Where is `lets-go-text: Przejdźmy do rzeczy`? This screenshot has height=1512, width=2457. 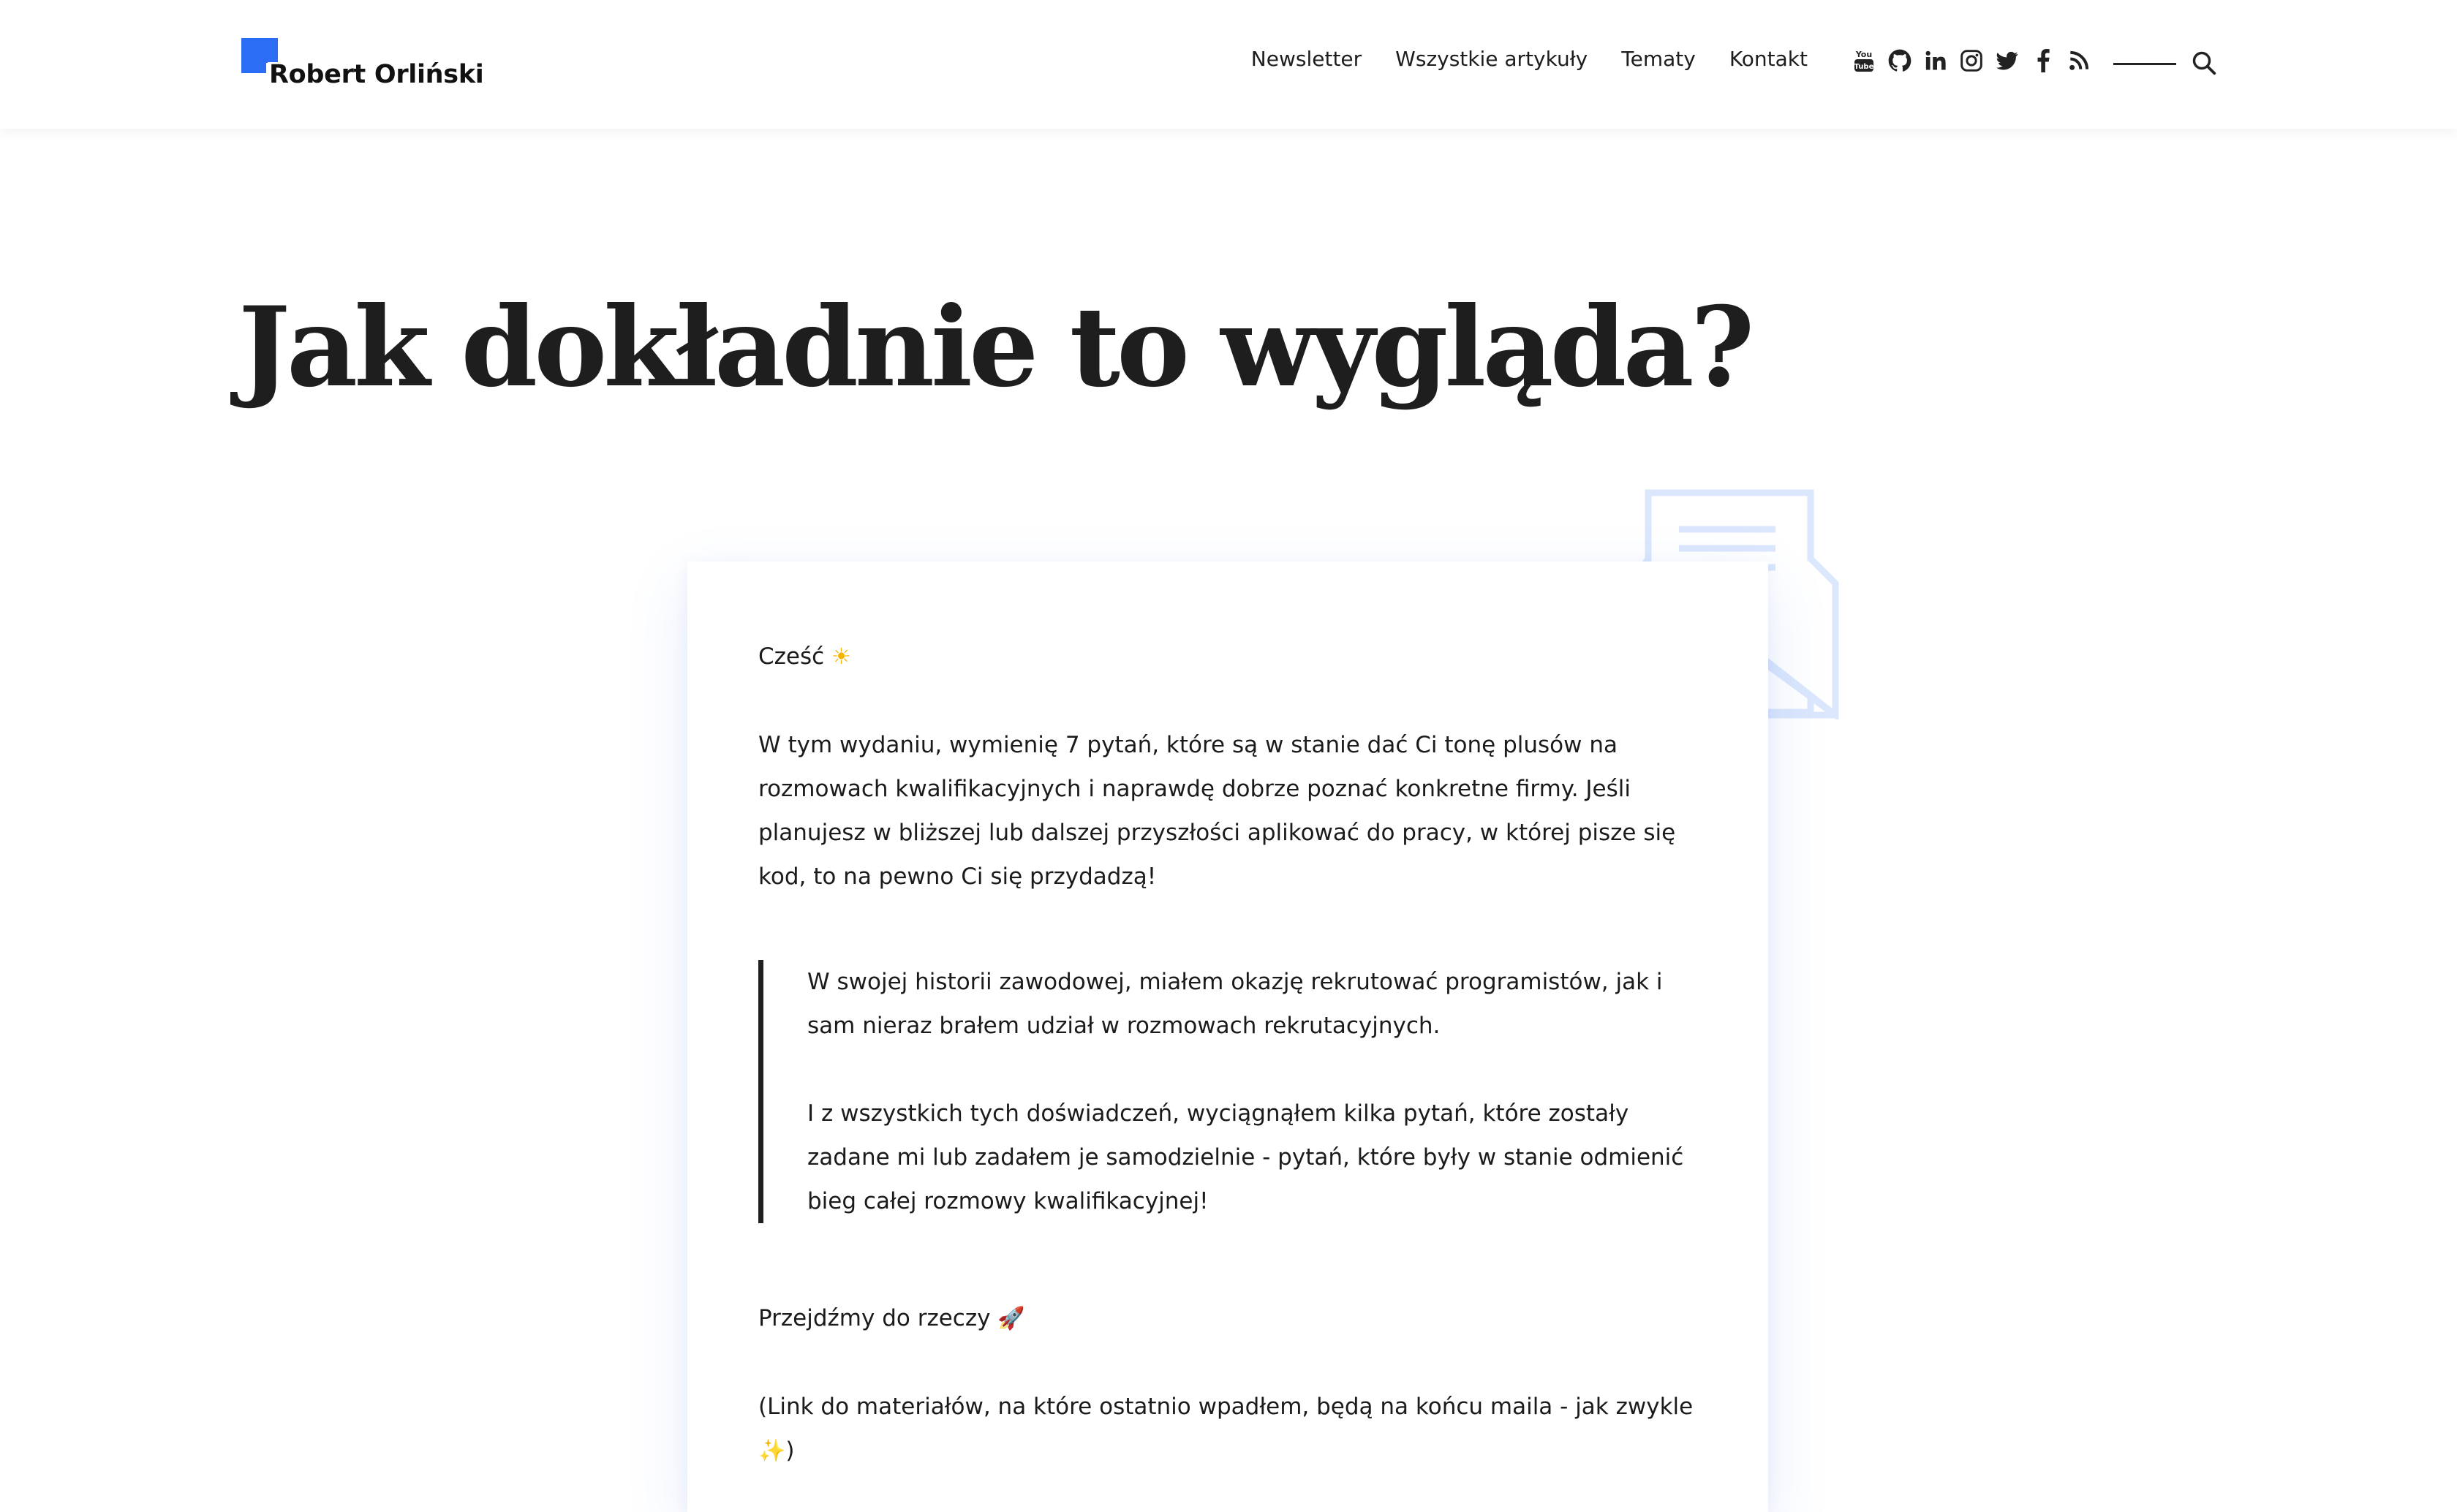
lets-go-text: Przejdźmy do rzeczy is located at coordinates (874, 1318).